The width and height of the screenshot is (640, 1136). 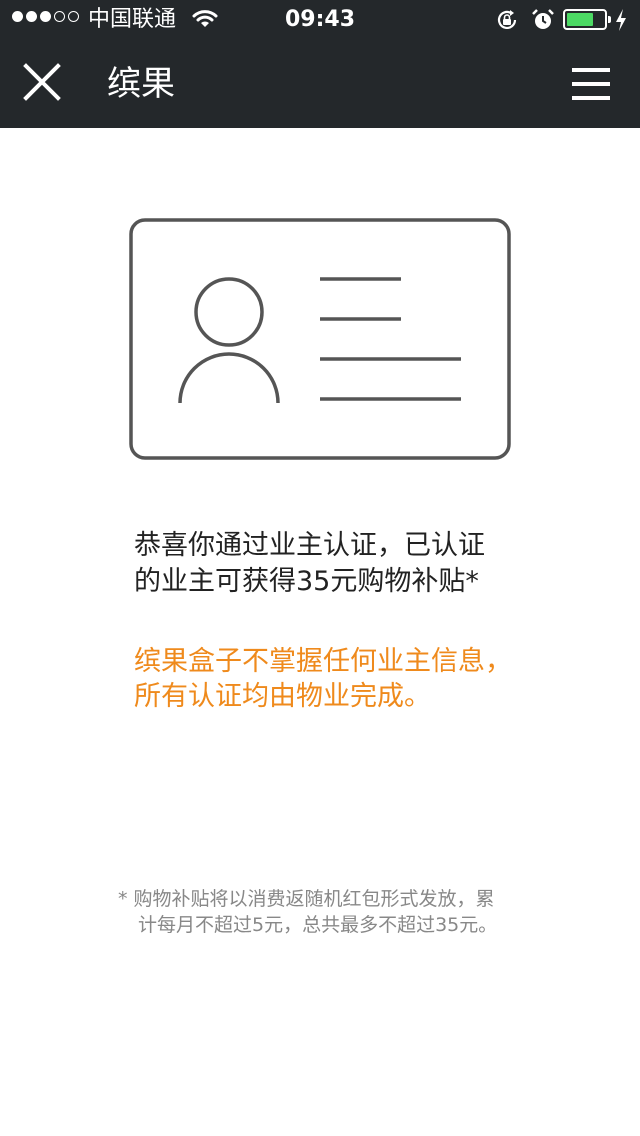 What do you see at coordinates (306, 581) in the screenshot?
I see `message-line-2: 的业主可获得35元购物补贴*` at bounding box center [306, 581].